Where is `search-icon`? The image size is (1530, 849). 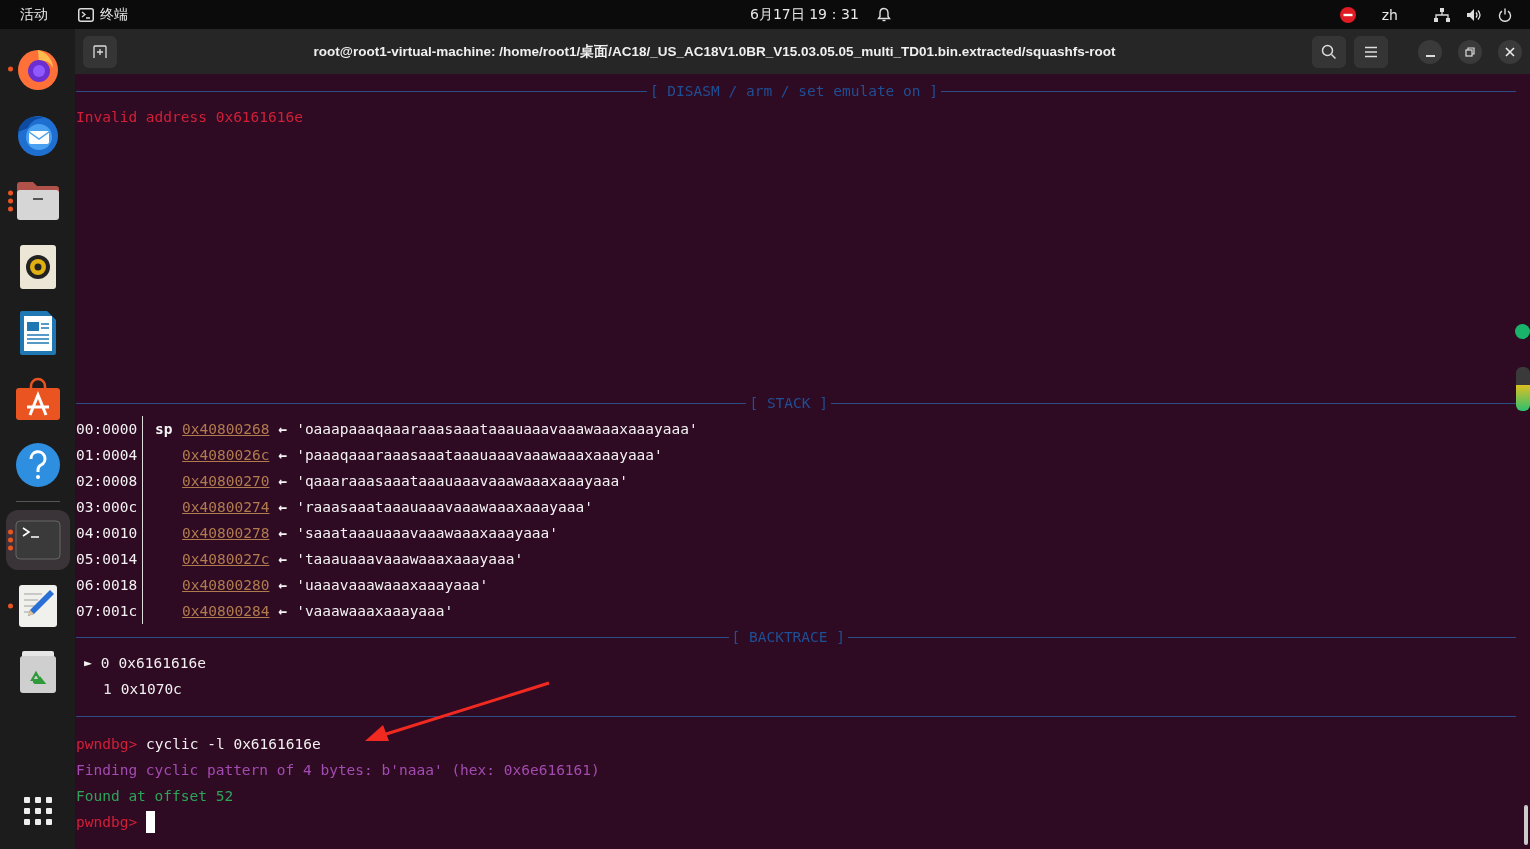
search-icon is located at coordinates (1329, 51).